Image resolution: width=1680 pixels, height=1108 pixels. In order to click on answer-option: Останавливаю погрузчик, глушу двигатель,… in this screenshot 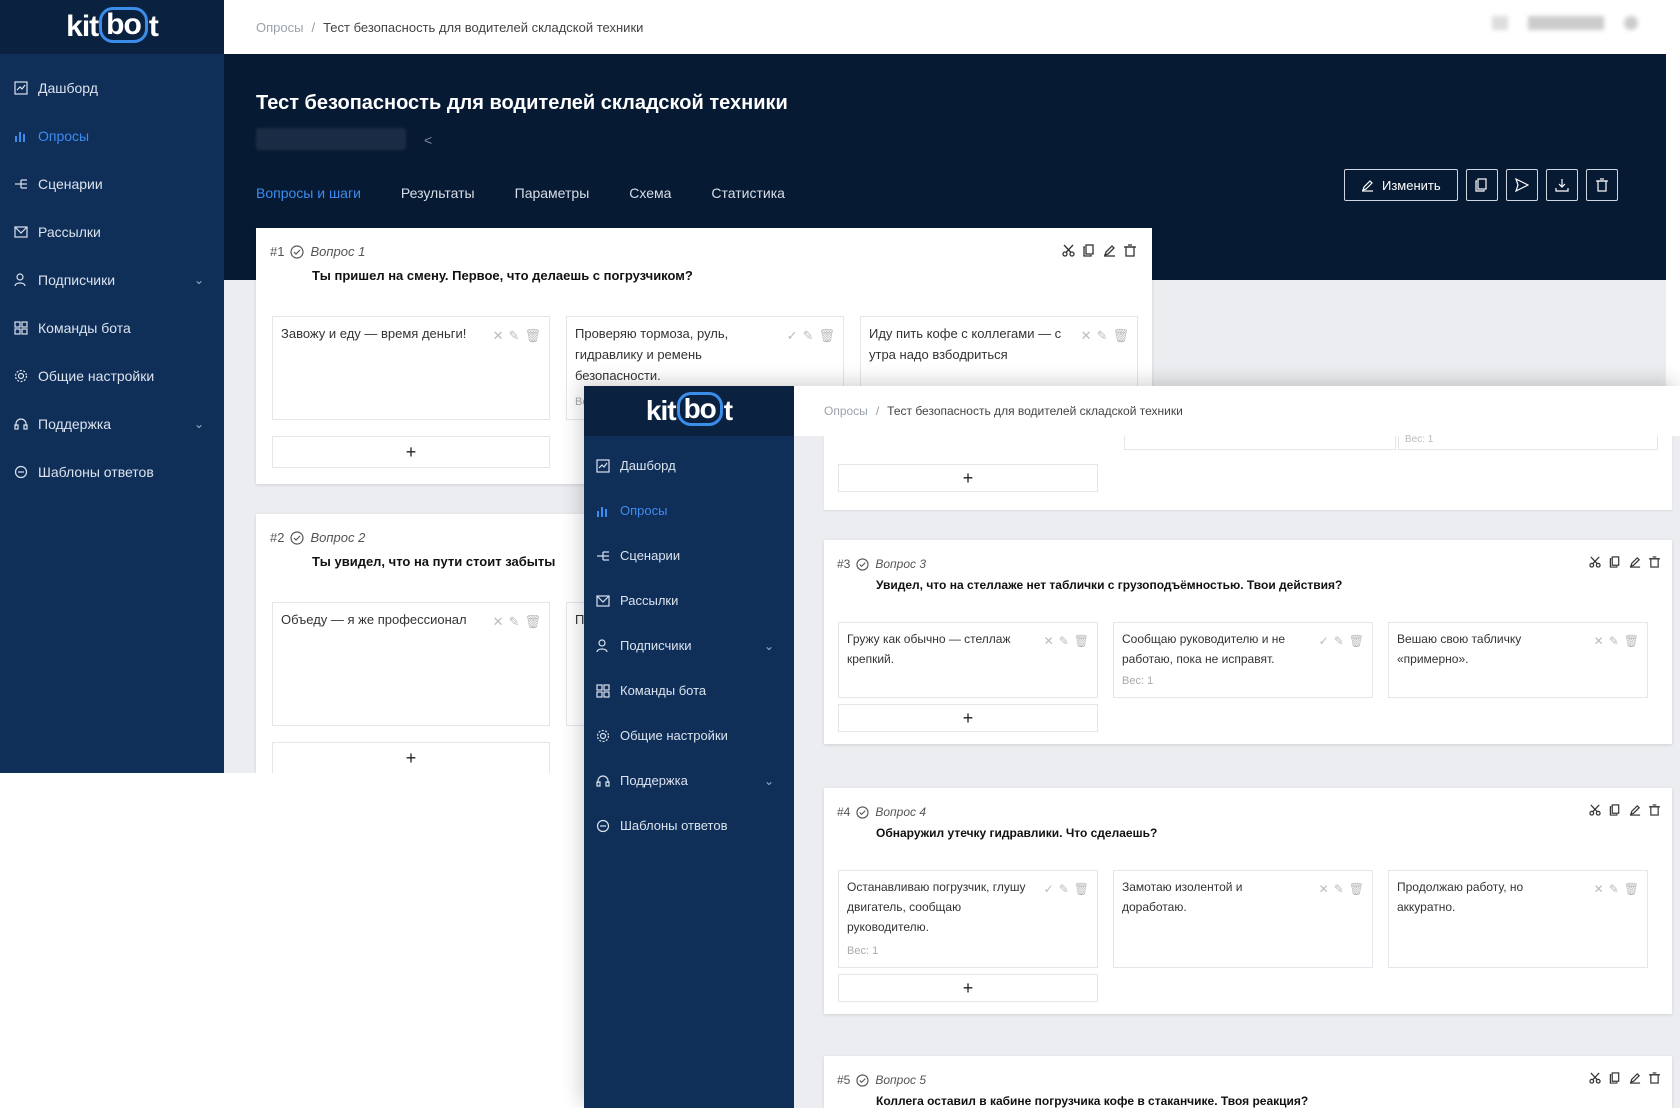, I will do `click(968, 919)`.